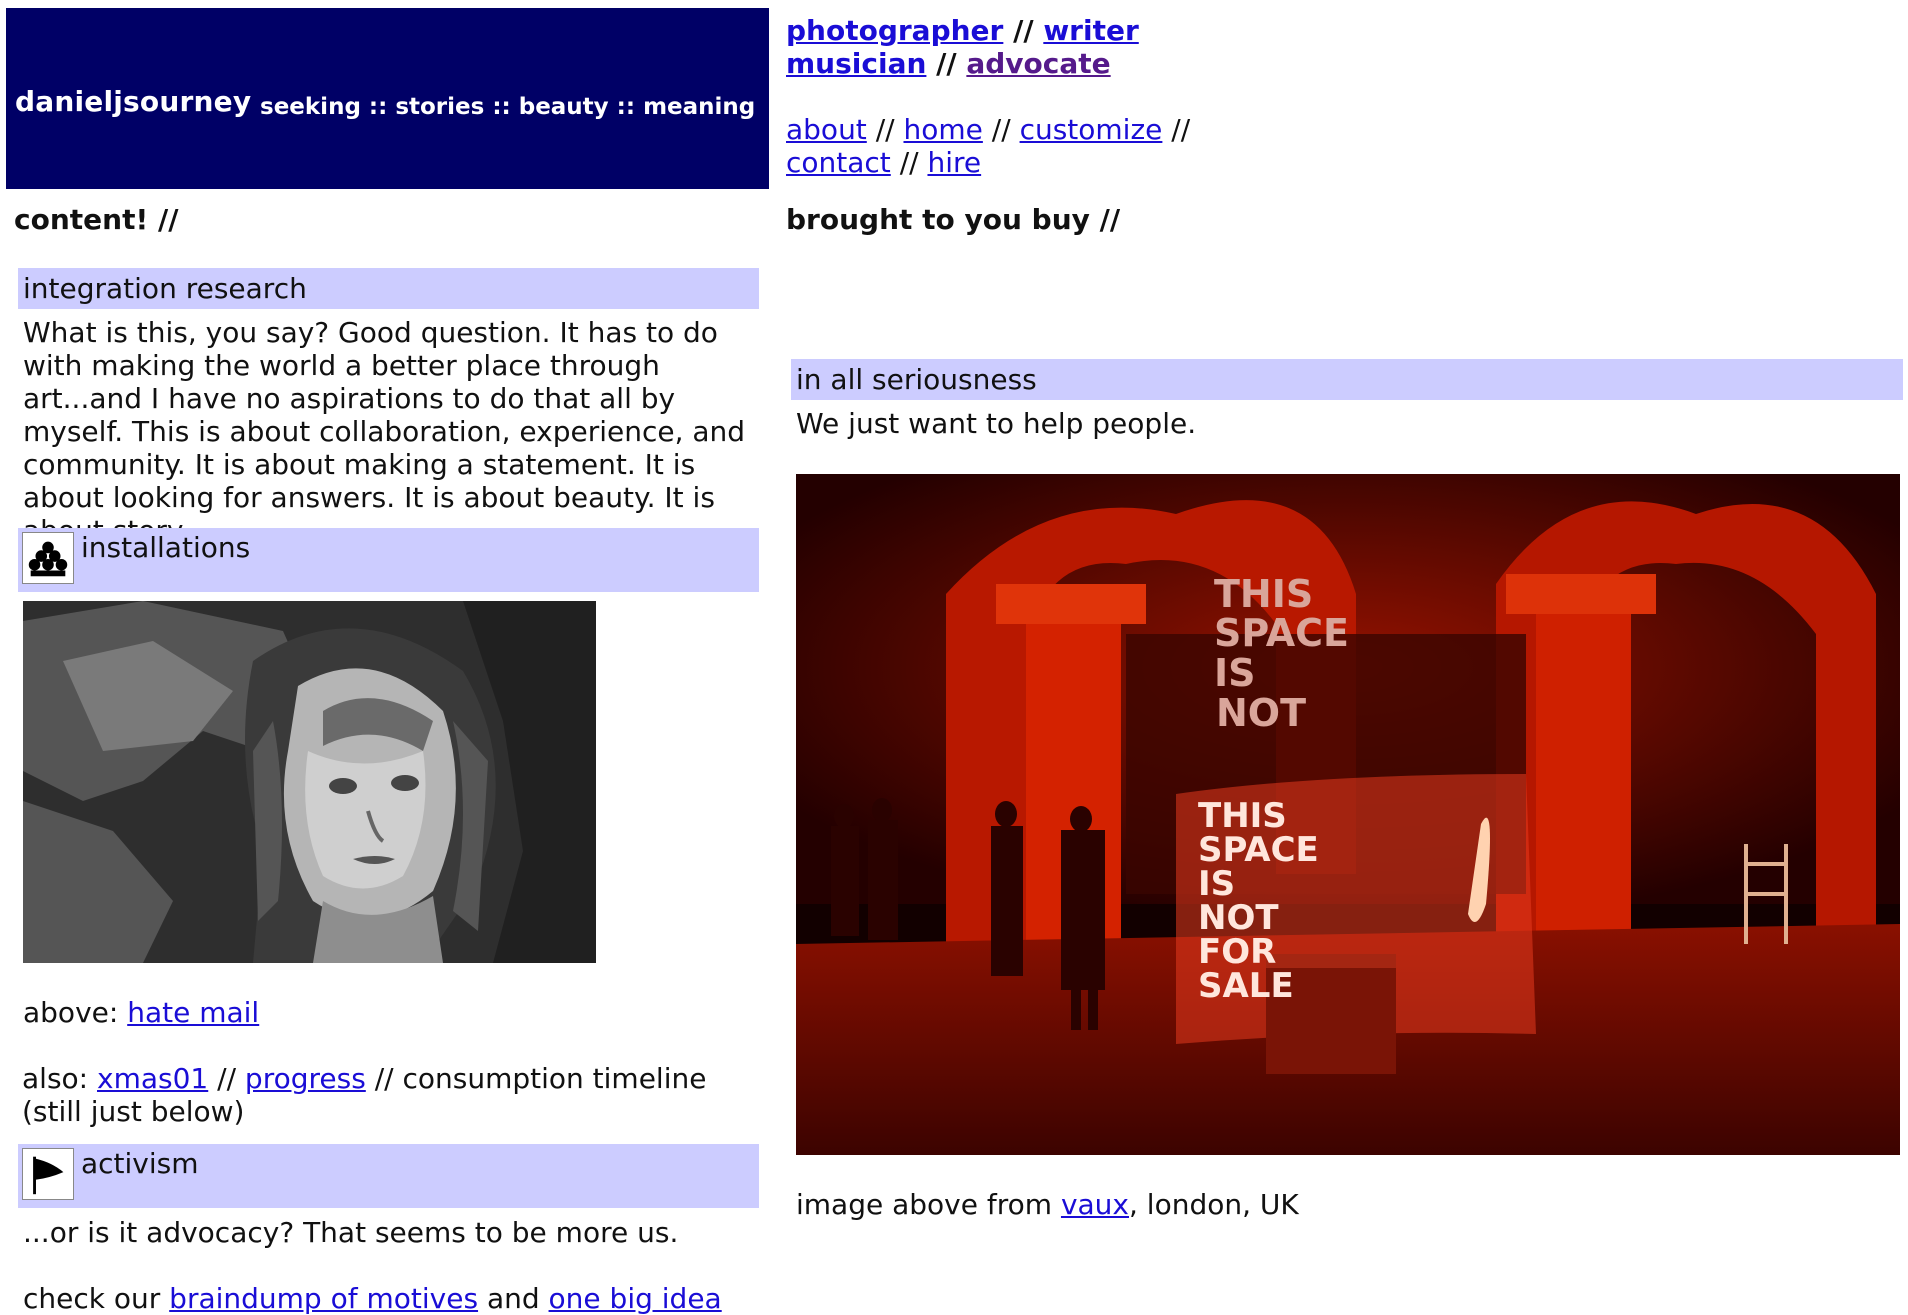 This screenshot has width=1908, height=1315. Describe the element at coordinates (152, 1078) in the screenshot. I see `xmas01-link: xmas01` at that location.